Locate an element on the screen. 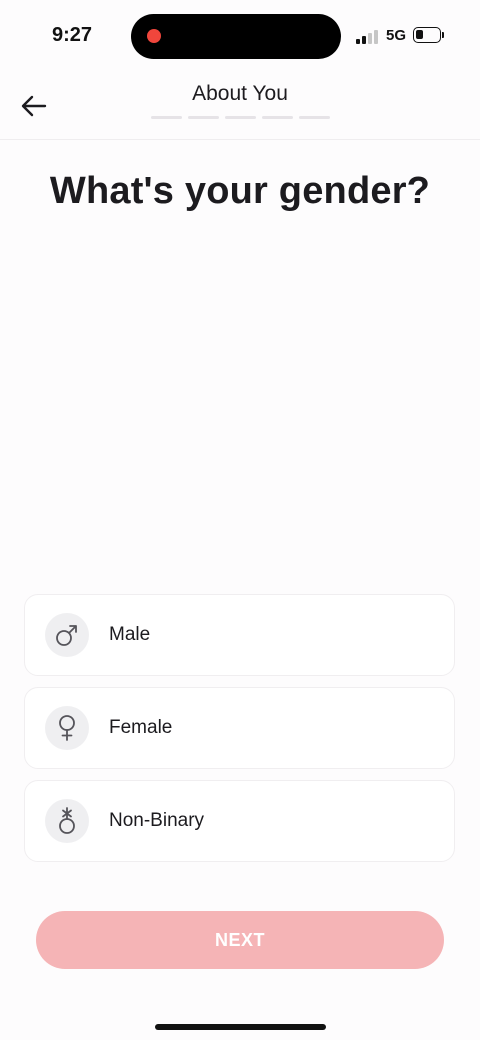  status-bar: 9:27 5G is located at coordinates (240, 36).